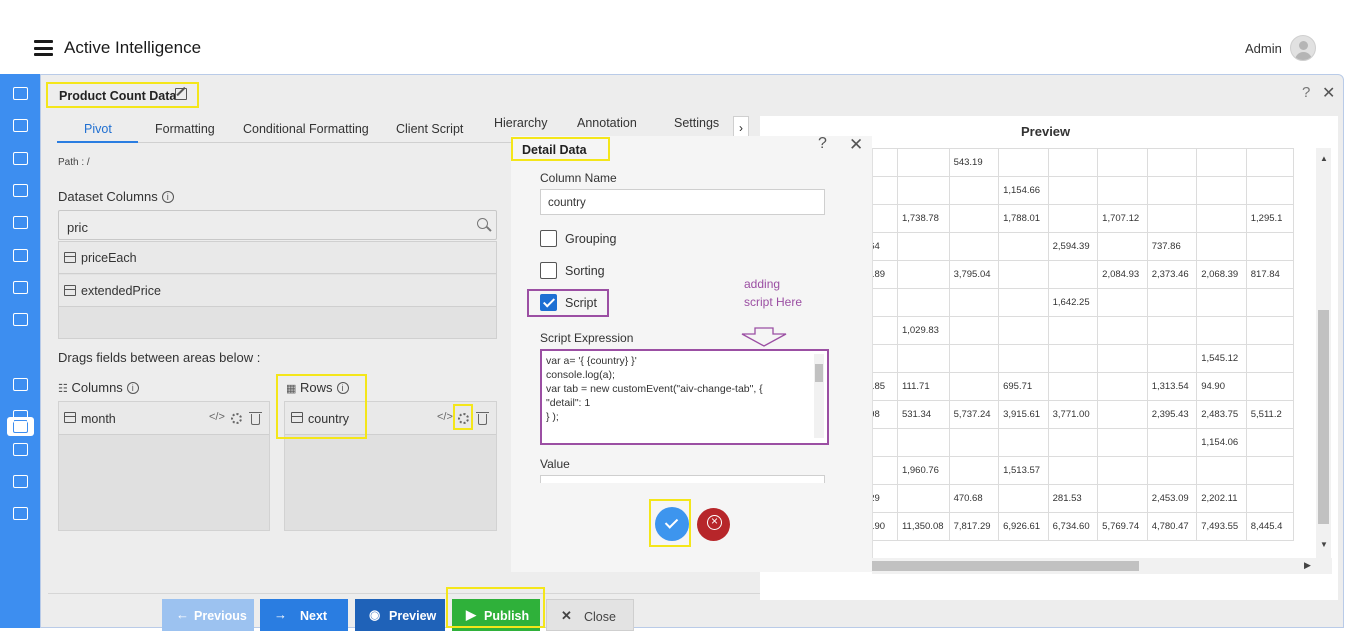 Image resolution: width=1345 pixels, height=631 pixels. What do you see at coordinates (164, 466) in the screenshot?
I see `columns-drop-zone: month </>` at bounding box center [164, 466].